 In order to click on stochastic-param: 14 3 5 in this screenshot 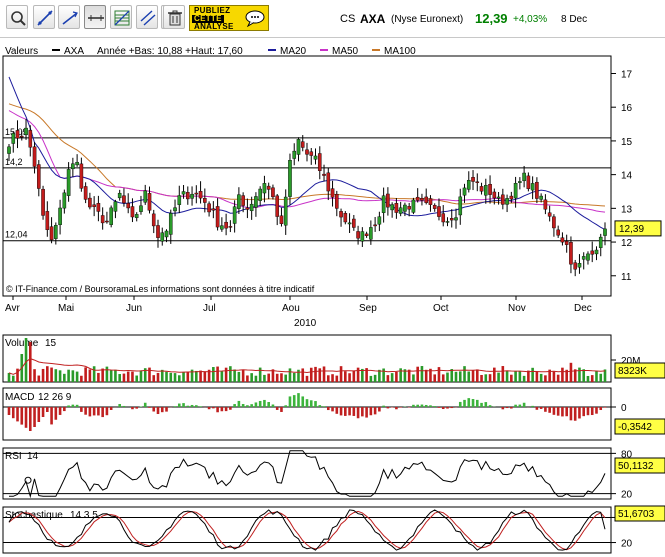, I will do `click(84, 515)`.